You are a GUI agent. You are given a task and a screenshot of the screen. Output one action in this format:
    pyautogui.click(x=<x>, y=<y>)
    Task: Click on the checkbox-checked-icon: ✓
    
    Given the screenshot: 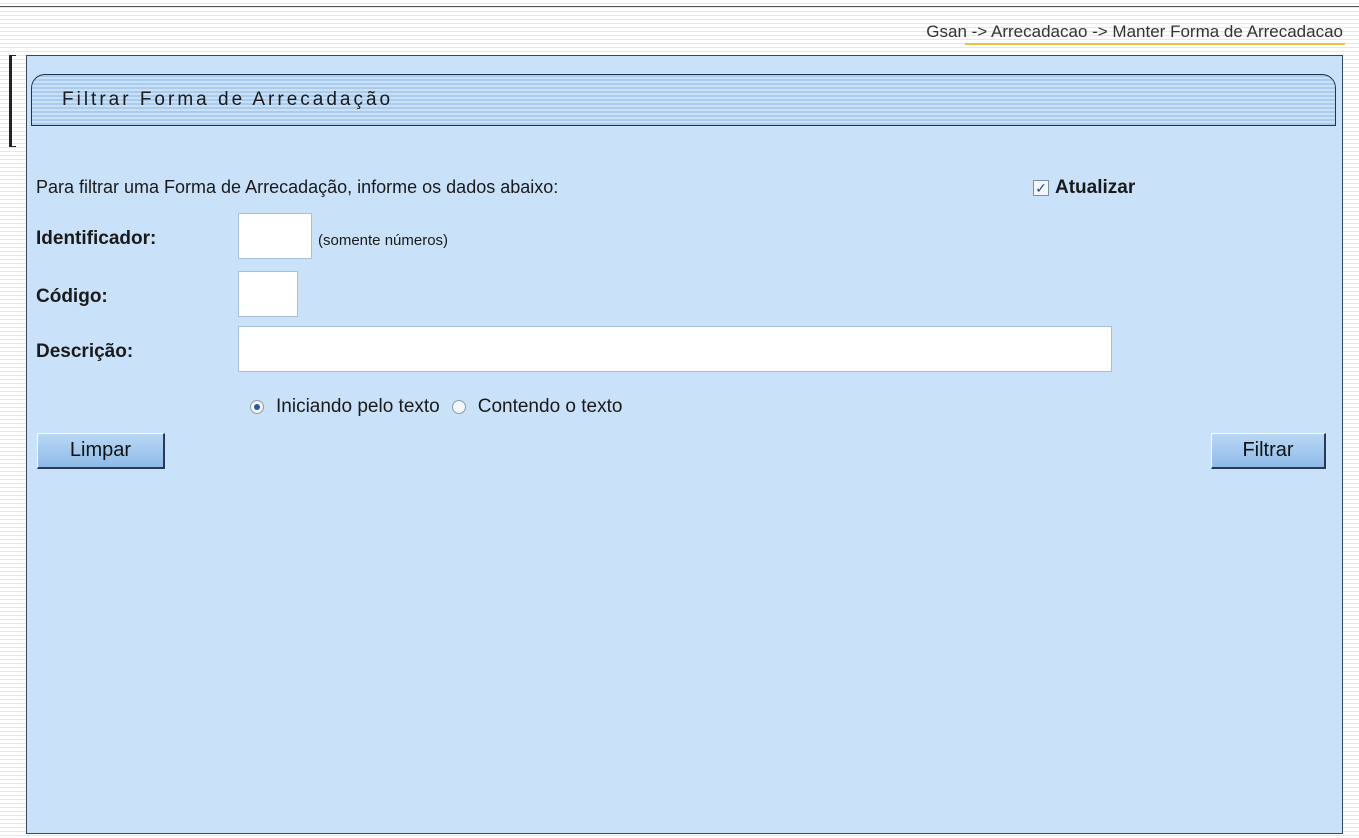 What is the action you would take?
    pyautogui.click(x=1041, y=188)
    